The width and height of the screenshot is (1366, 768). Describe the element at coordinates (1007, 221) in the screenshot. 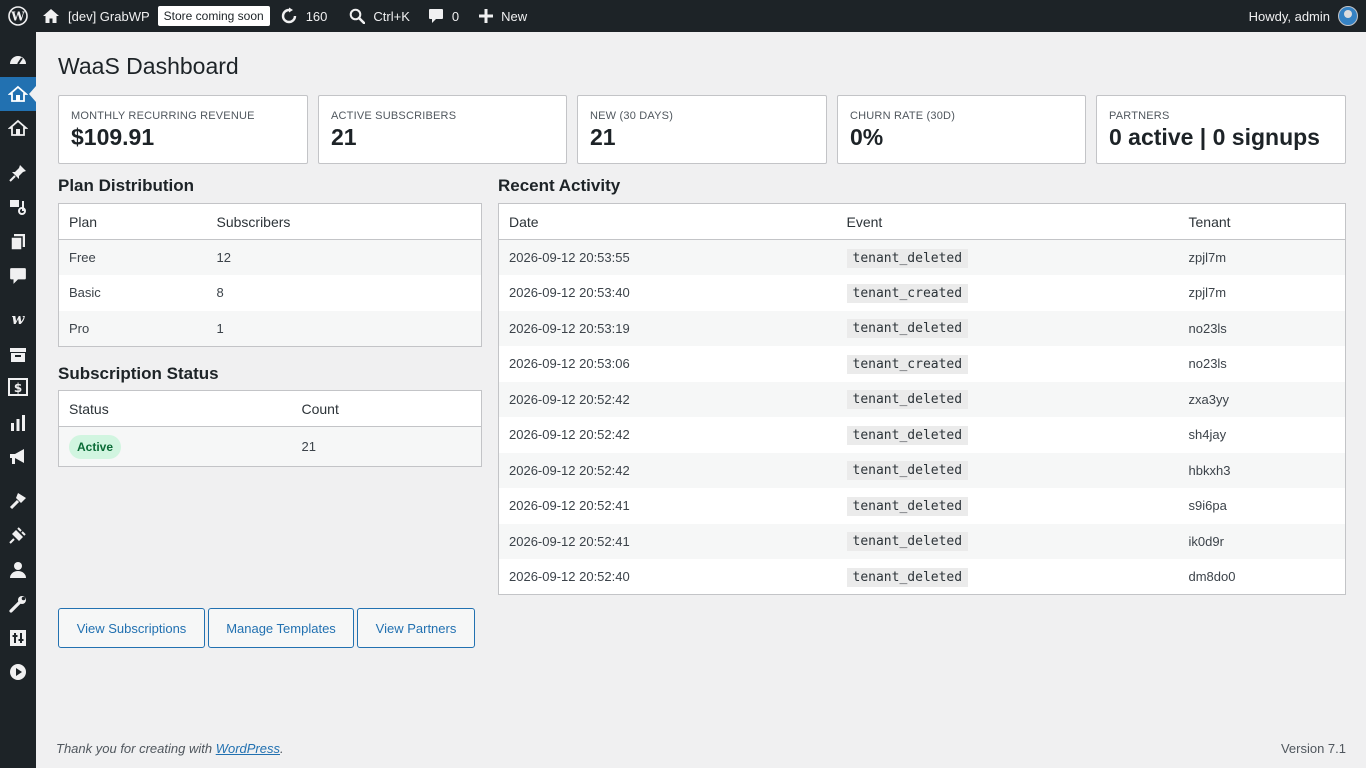

I see `column-header-event: Event` at that location.